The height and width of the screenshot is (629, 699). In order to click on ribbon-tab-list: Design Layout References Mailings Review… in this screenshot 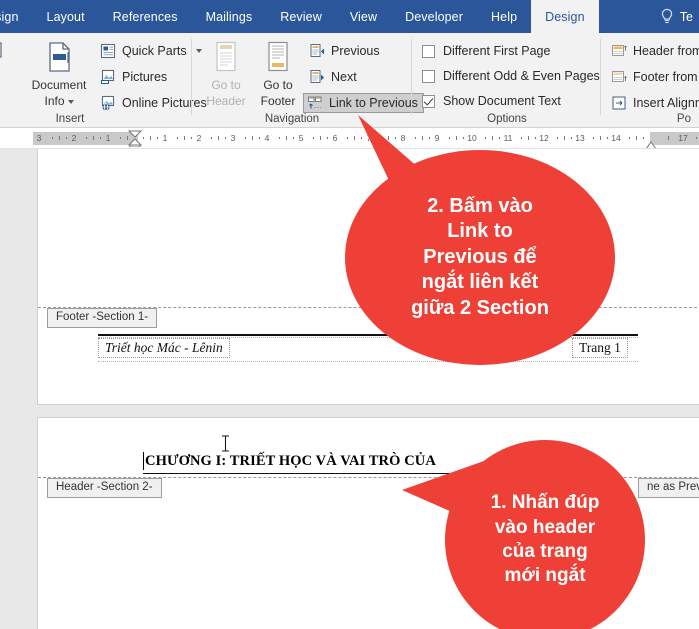, I will do `click(299, 16)`.